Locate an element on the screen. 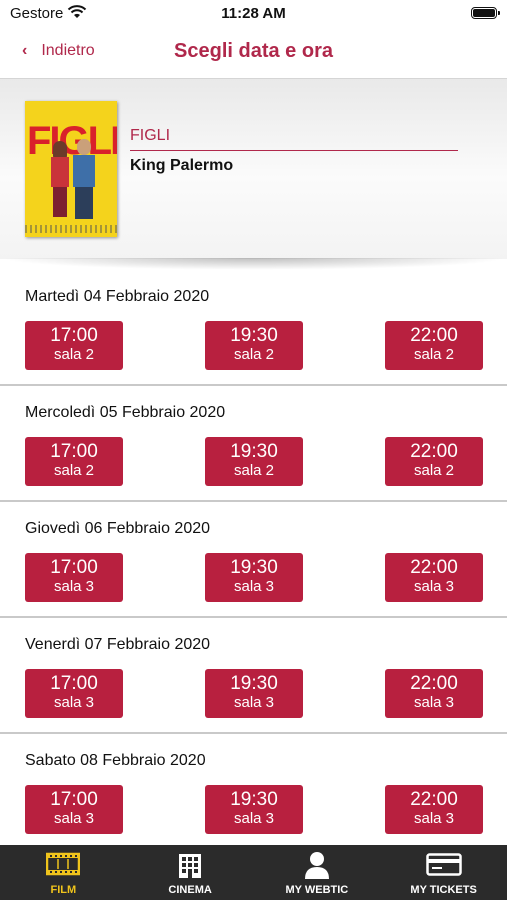 The width and height of the screenshot is (507, 900). tab-label: MY WEBTIC is located at coordinates (317, 890).